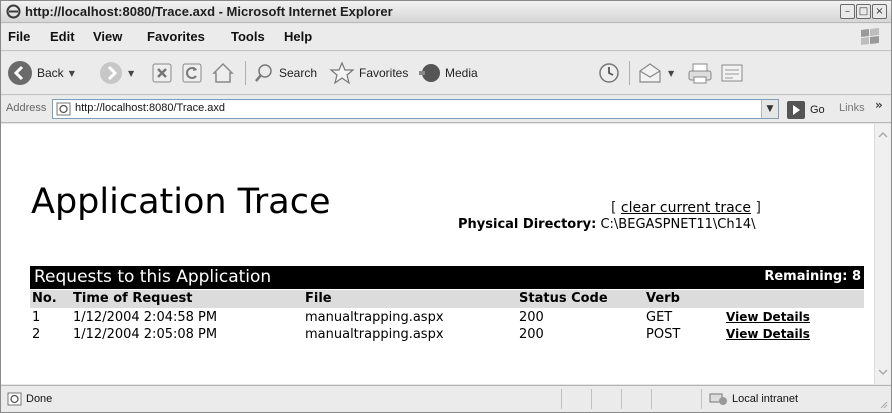 The height and width of the screenshot is (413, 892). I want to click on refresh-button, so click(192, 73).